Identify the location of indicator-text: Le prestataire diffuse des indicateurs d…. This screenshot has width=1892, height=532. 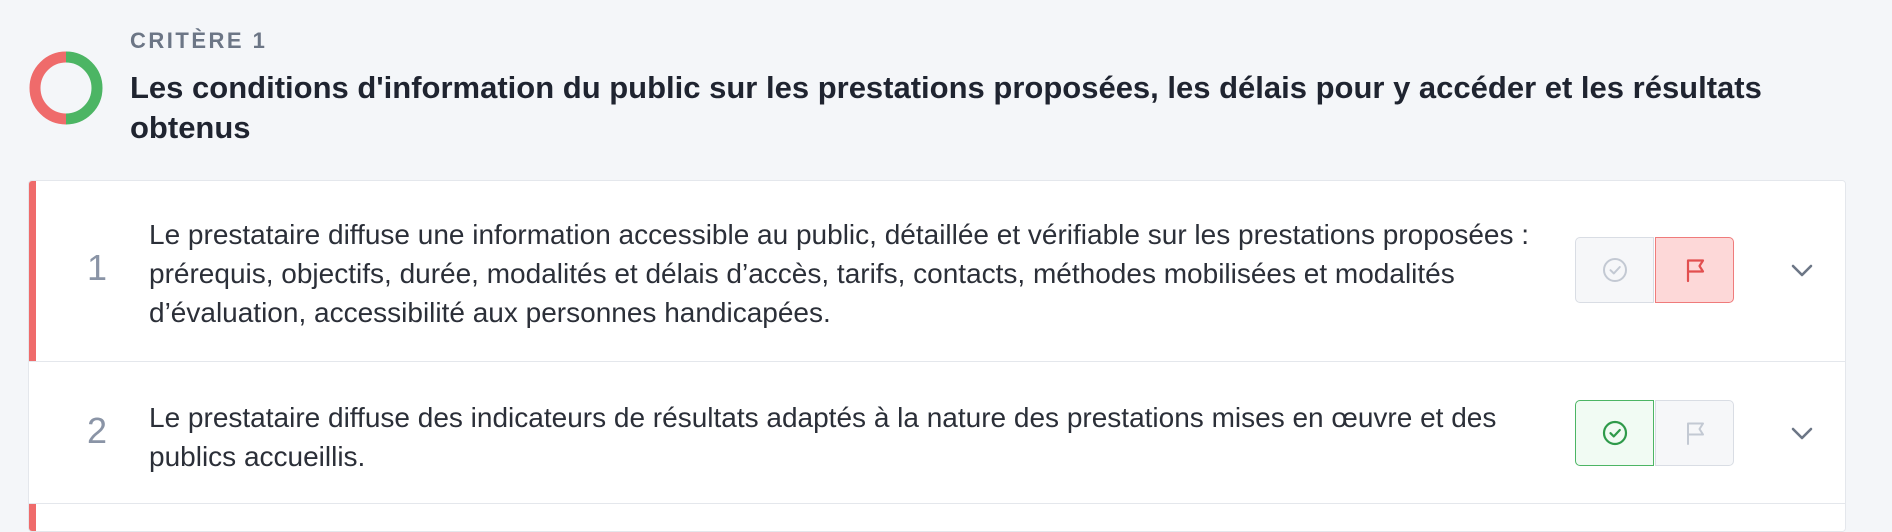
(823, 437).